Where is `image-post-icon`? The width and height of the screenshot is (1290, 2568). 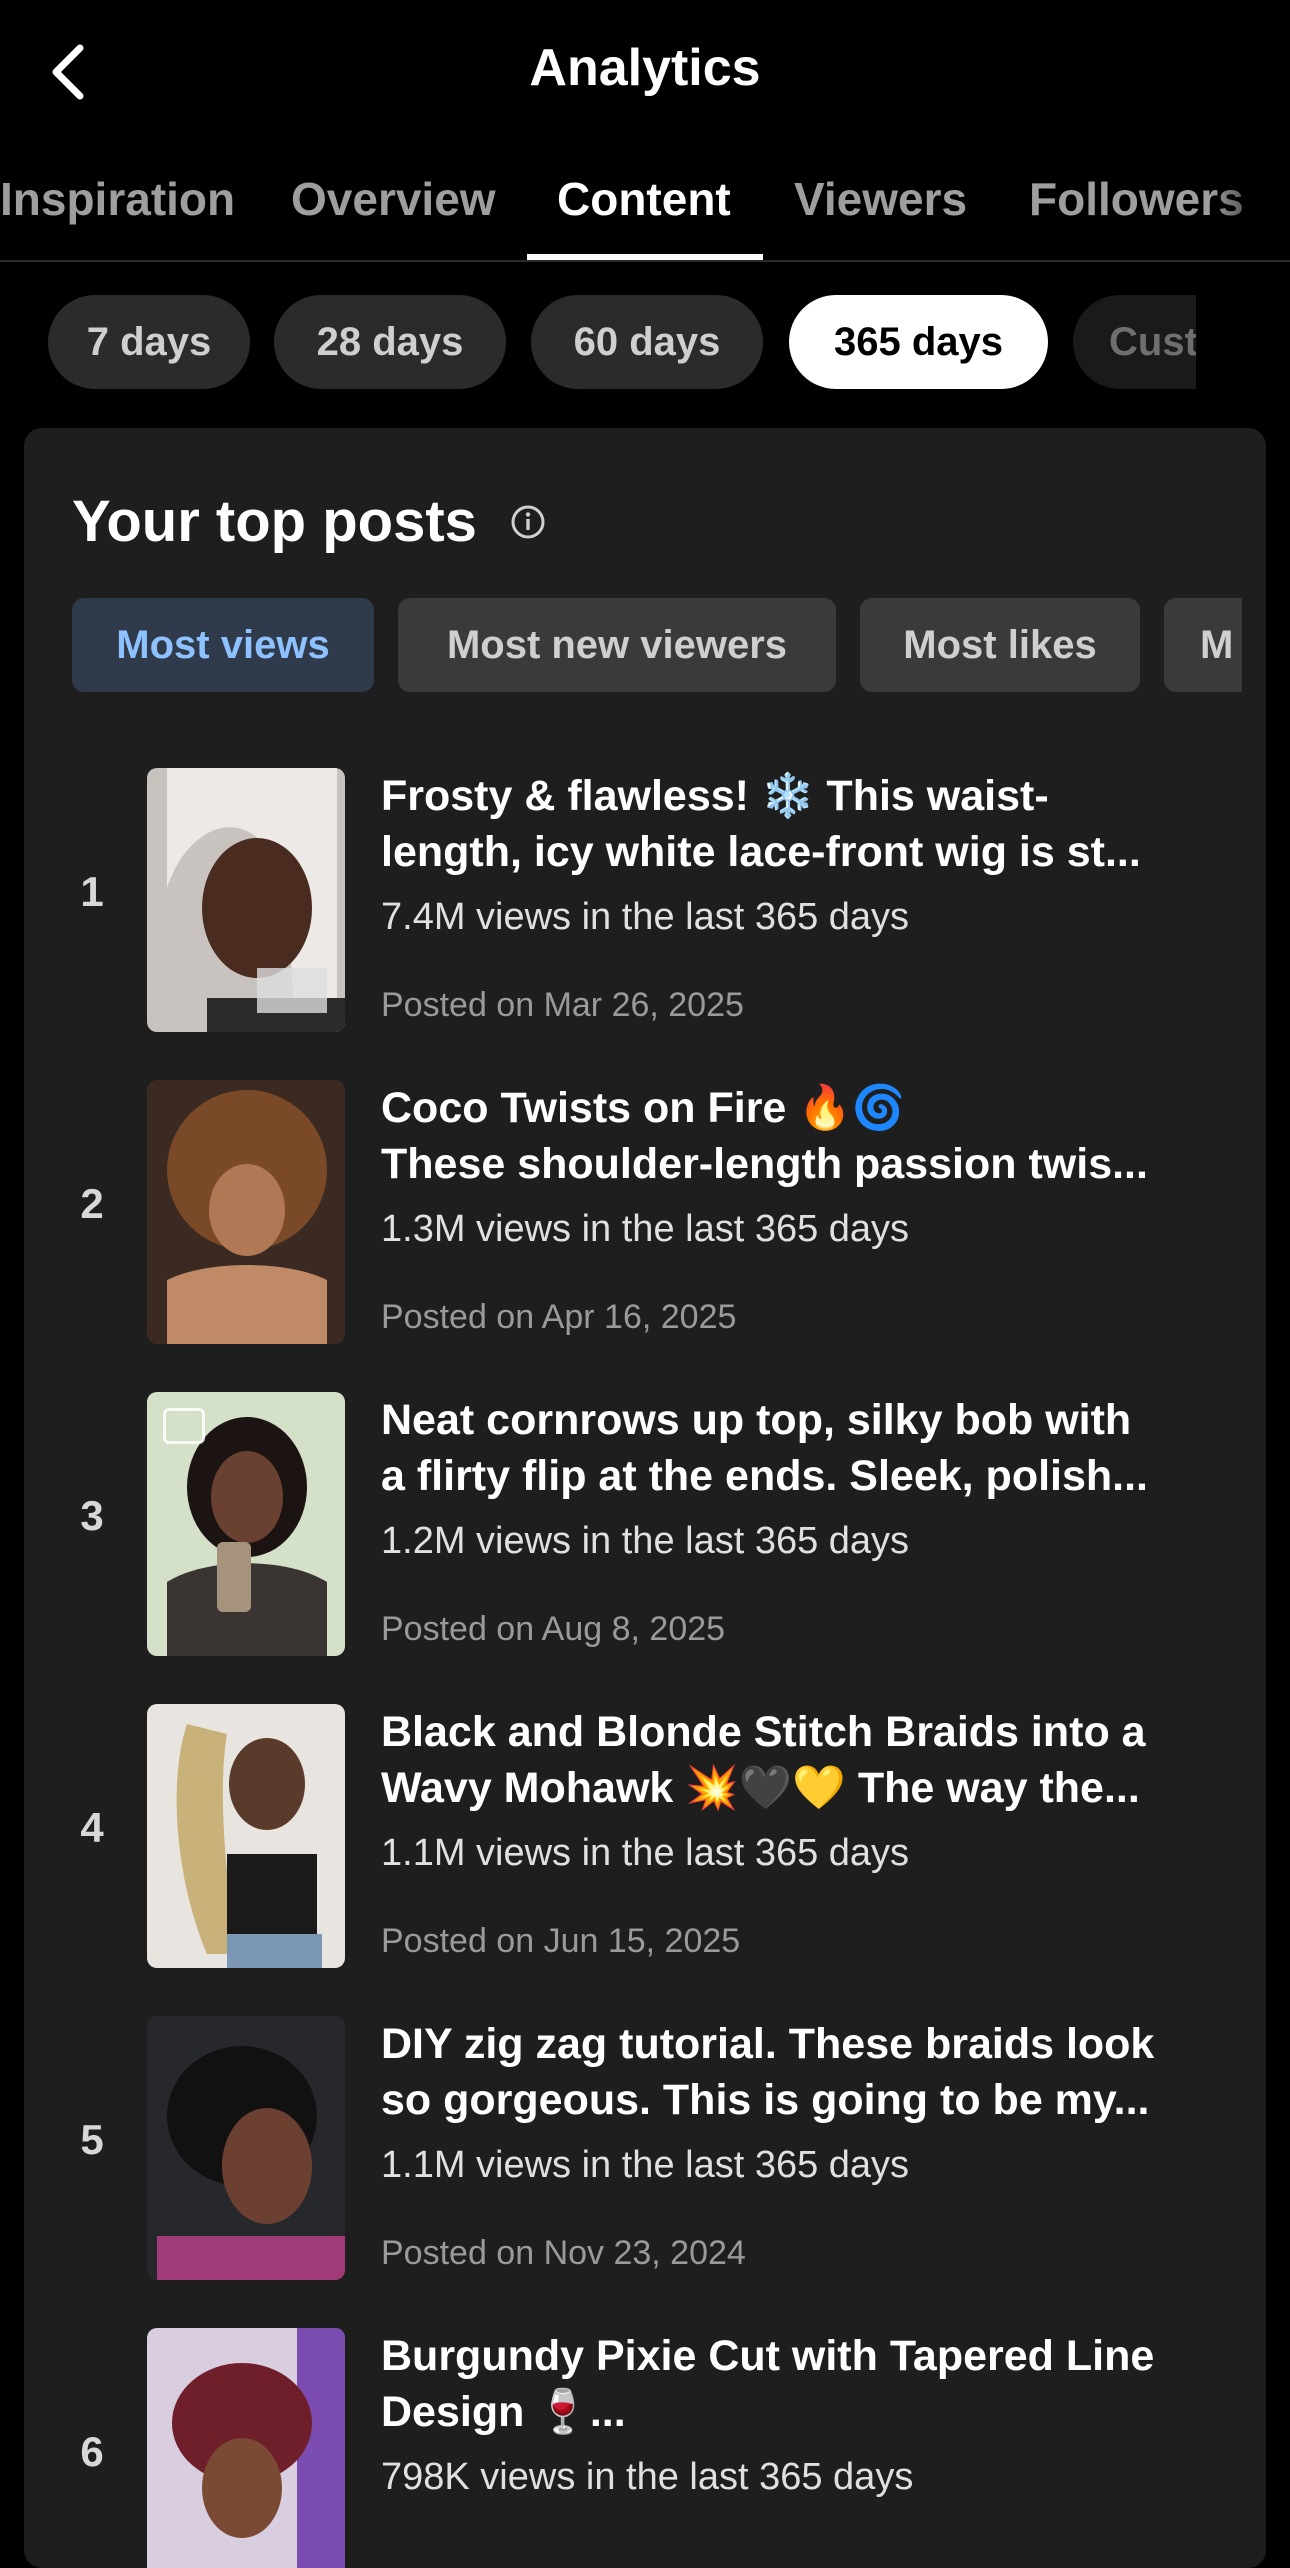
image-post-icon is located at coordinates (184, 1426).